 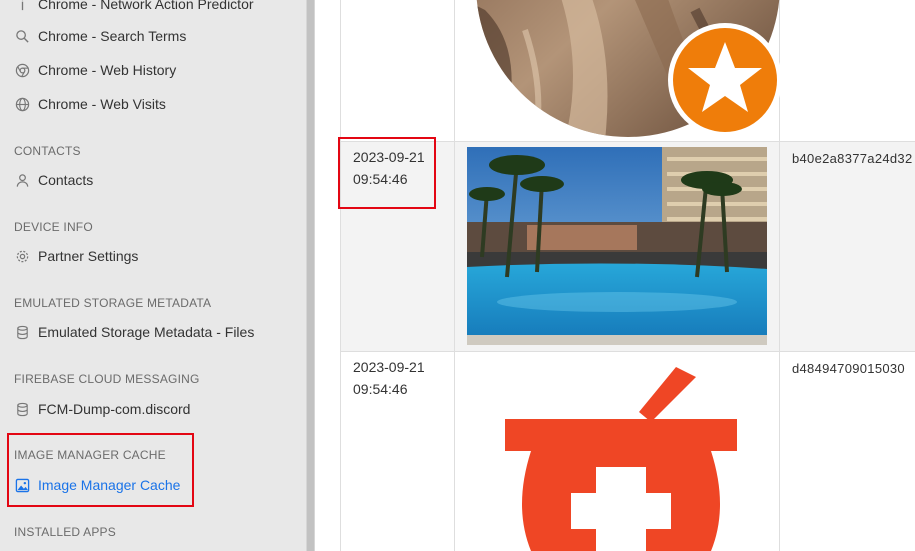 What do you see at coordinates (617, 246) in the screenshot?
I see `pool-photo-thumbnail` at bounding box center [617, 246].